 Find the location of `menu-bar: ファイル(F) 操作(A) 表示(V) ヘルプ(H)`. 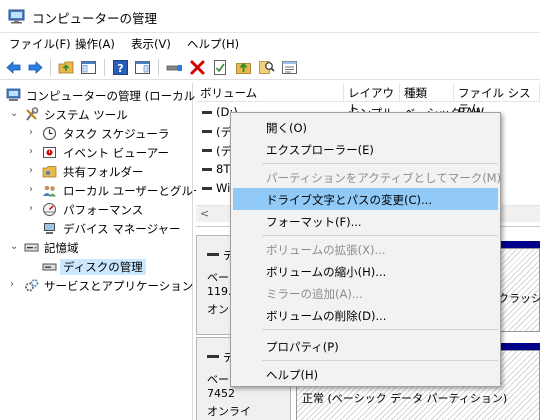

menu-bar: ファイル(F) 操作(A) 表示(V) ヘルプ(H) is located at coordinates (270, 44).